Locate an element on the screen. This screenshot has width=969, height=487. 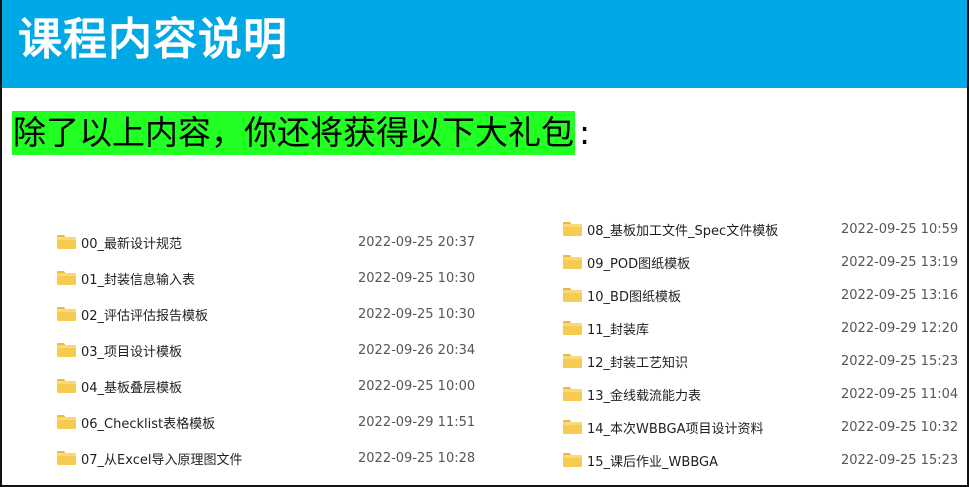
folder-name: 02_评估评估报告模板 is located at coordinates (145, 316).